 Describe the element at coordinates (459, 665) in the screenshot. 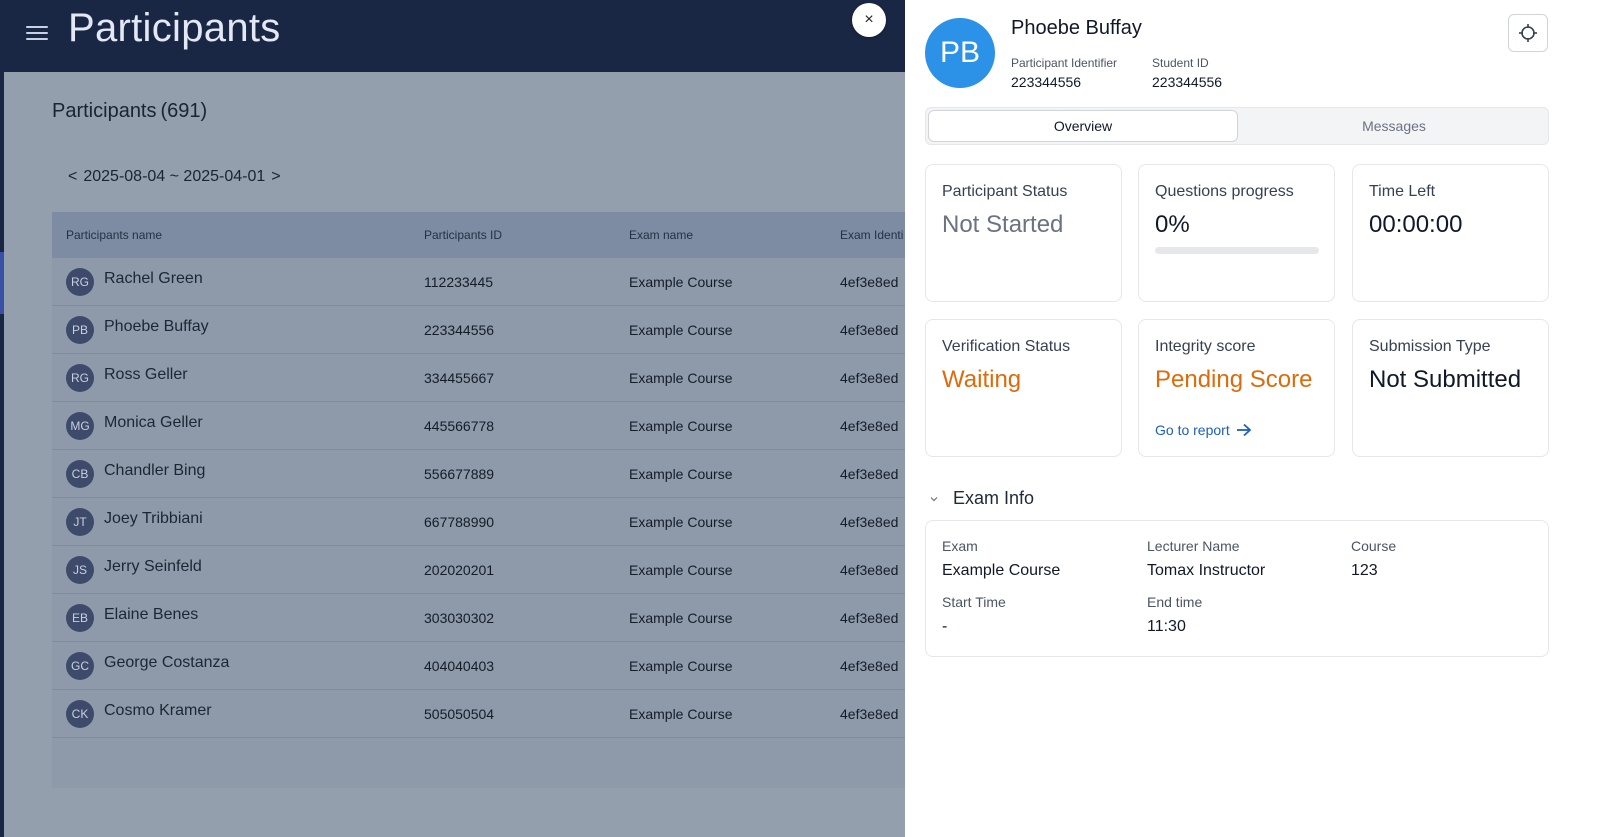

I see `participant-id-cell: 404040403` at that location.